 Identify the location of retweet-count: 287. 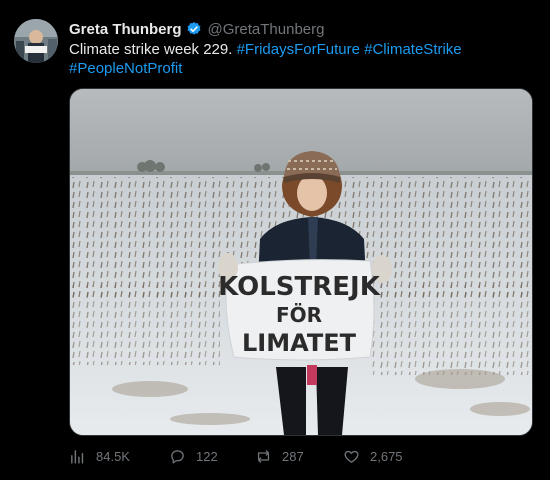
(293, 456).